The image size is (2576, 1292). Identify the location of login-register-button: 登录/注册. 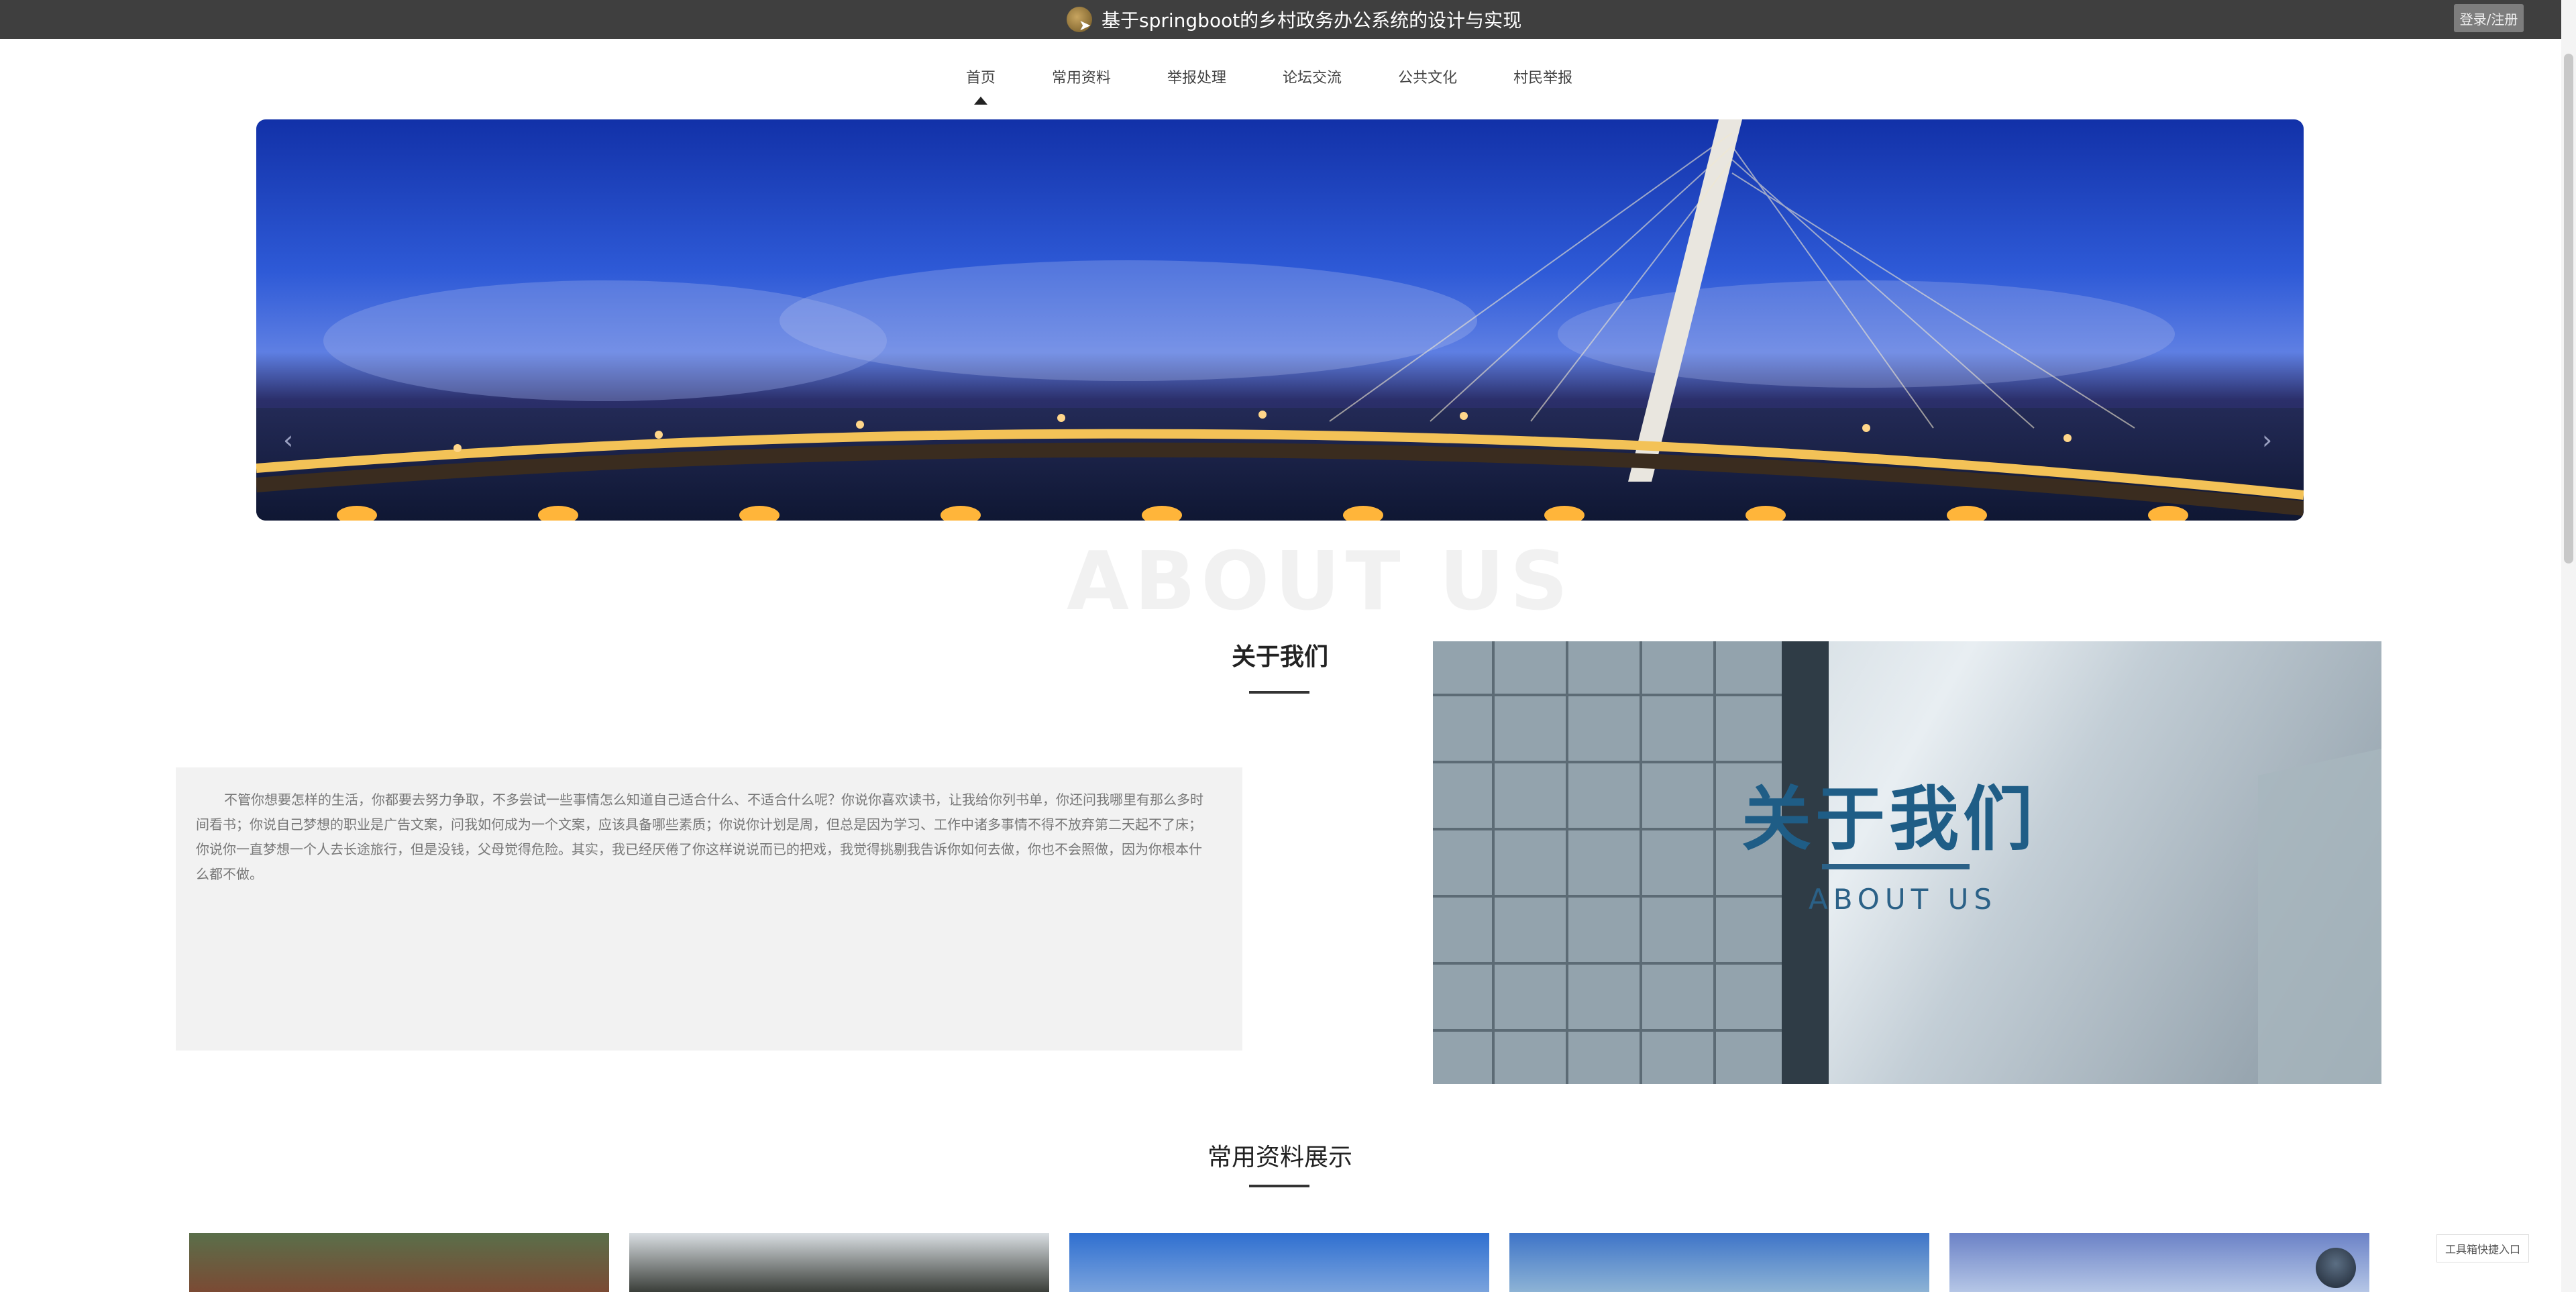
(2489, 18).